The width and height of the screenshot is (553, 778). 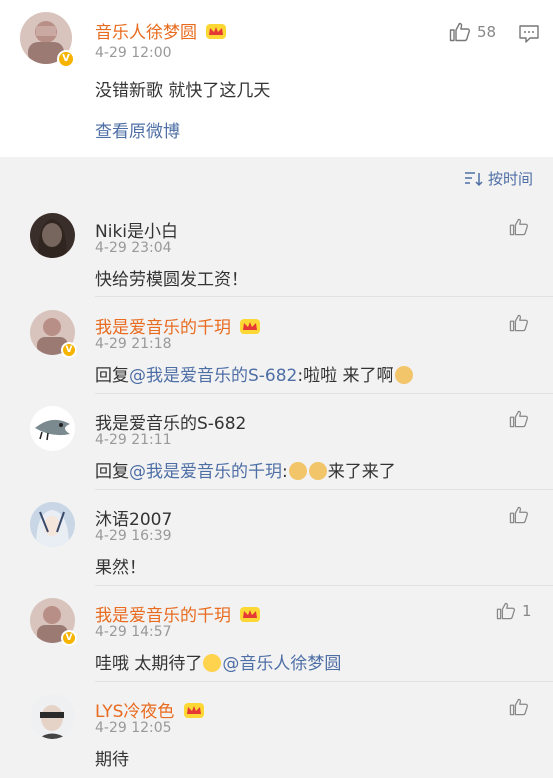 What do you see at coordinates (276, 442) in the screenshot?
I see `comment-item: 我是爱音乐的S-682 4-29 21:11 回复@我是爱音乐的千玥: 来了来了` at bounding box center [276, 442].